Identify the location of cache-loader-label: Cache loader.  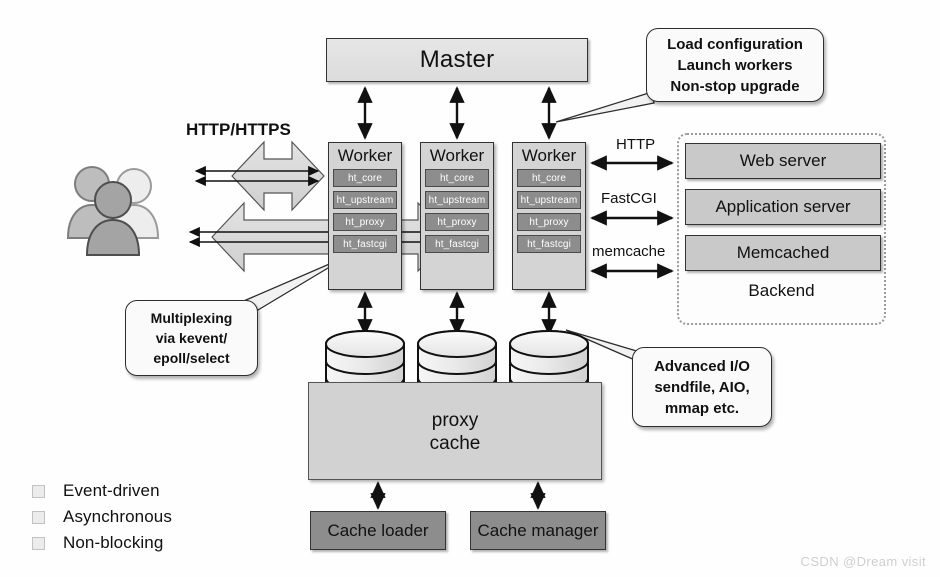
(378, 530).